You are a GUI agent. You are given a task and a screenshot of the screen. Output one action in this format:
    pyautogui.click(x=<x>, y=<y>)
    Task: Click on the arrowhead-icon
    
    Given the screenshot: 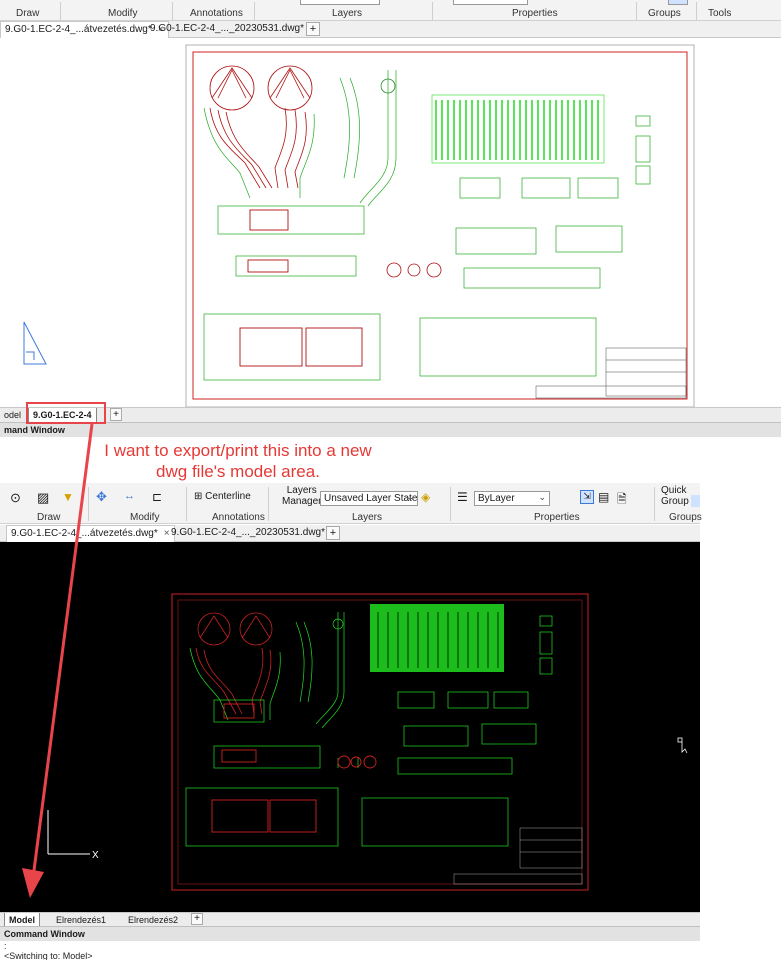 What is the action you would take?
    pyautogui.click(x=33, y=883)
    